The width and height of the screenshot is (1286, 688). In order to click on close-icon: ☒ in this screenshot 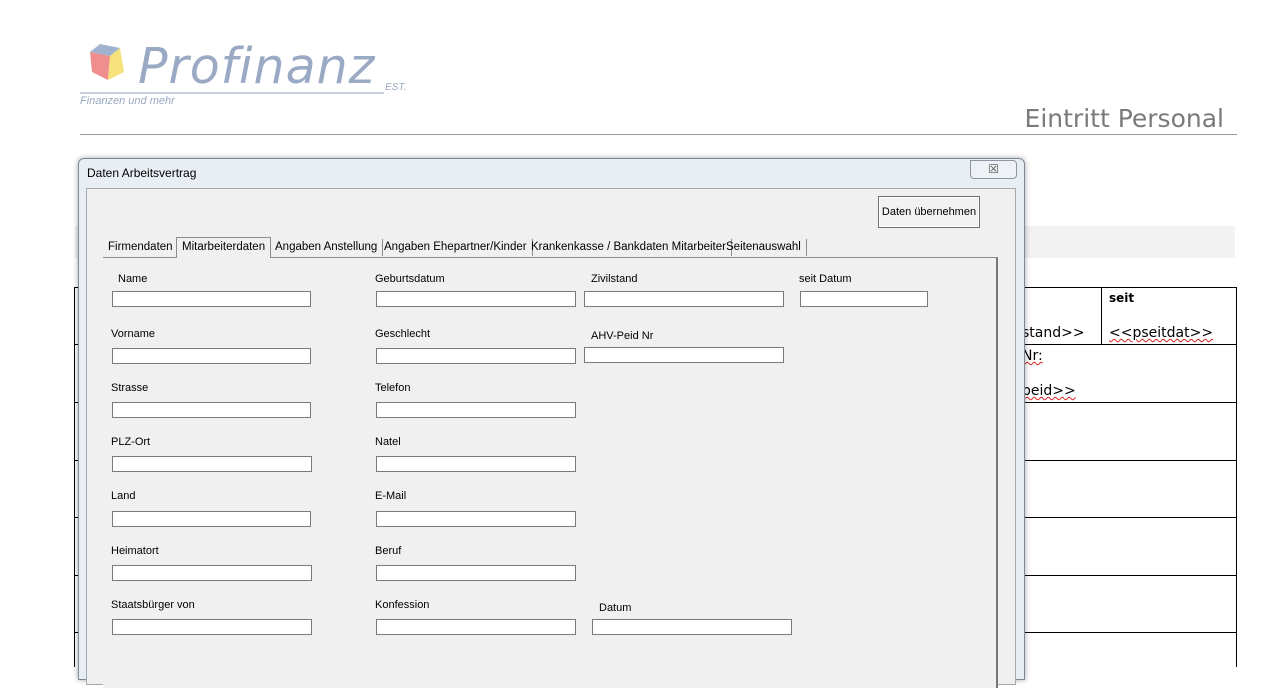, I will do `click(993, 169)`.